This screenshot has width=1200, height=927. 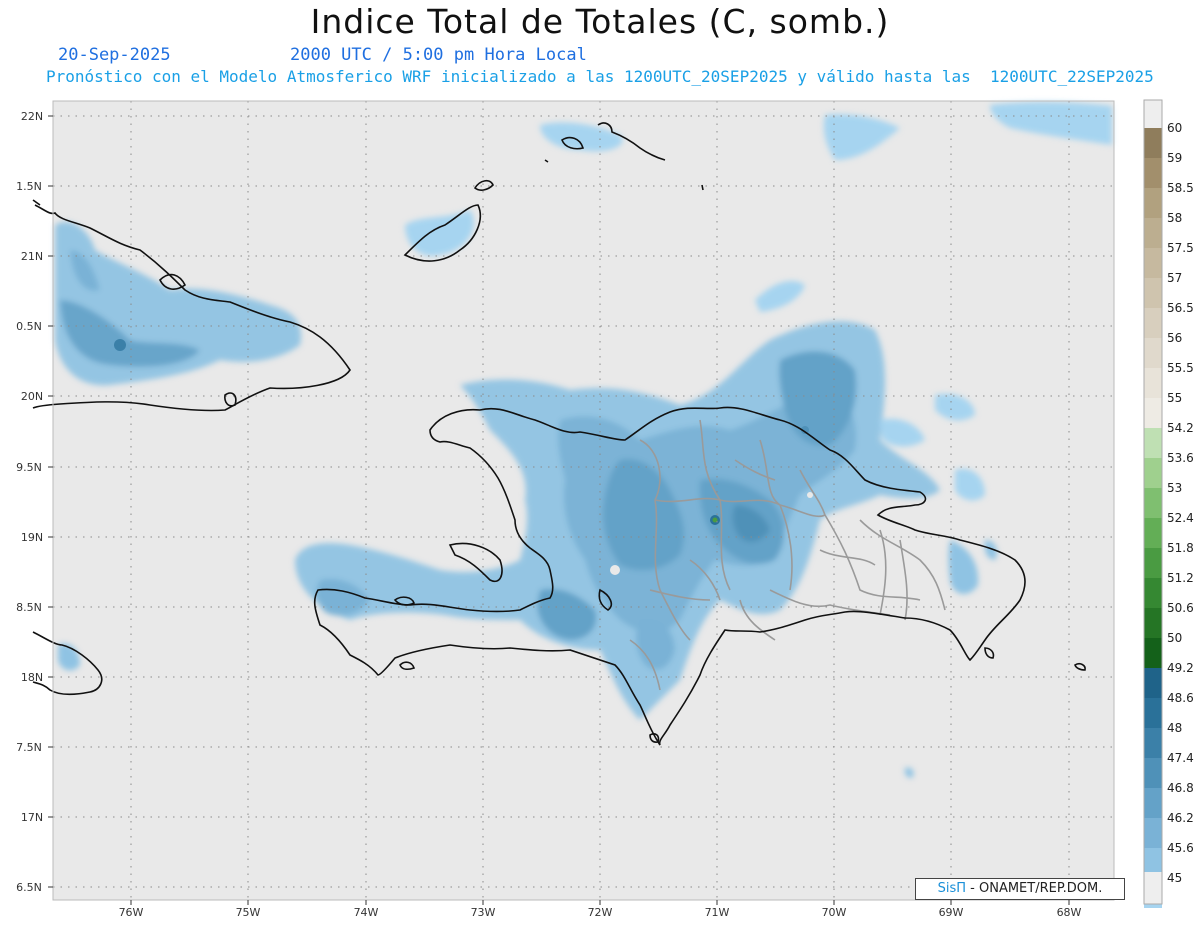 I want to click on map-title: Indice Total de Totales (C, somb.), so click(x=600, y=21).